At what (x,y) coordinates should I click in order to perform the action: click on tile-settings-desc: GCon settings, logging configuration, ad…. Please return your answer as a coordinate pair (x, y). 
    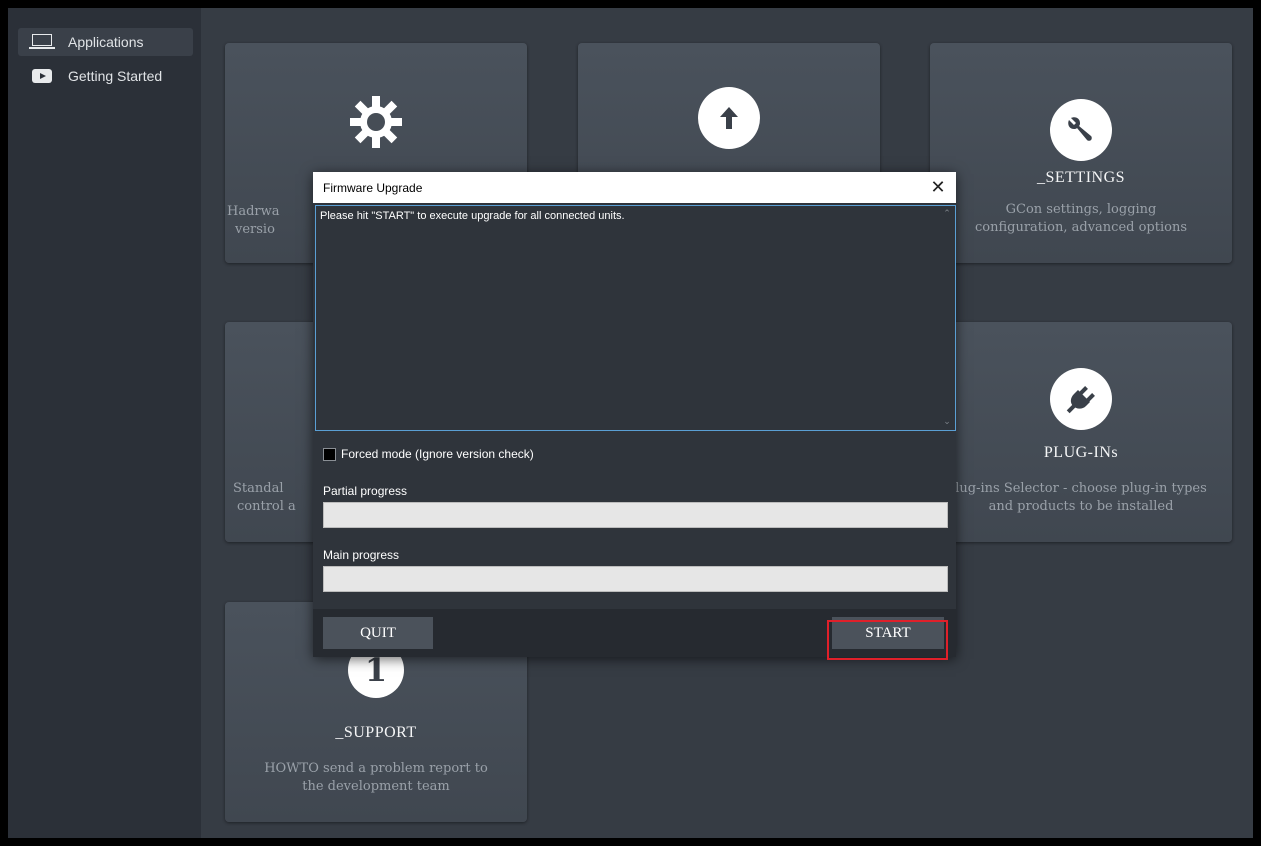
    Looking at the image, I should click on (1081, 218).